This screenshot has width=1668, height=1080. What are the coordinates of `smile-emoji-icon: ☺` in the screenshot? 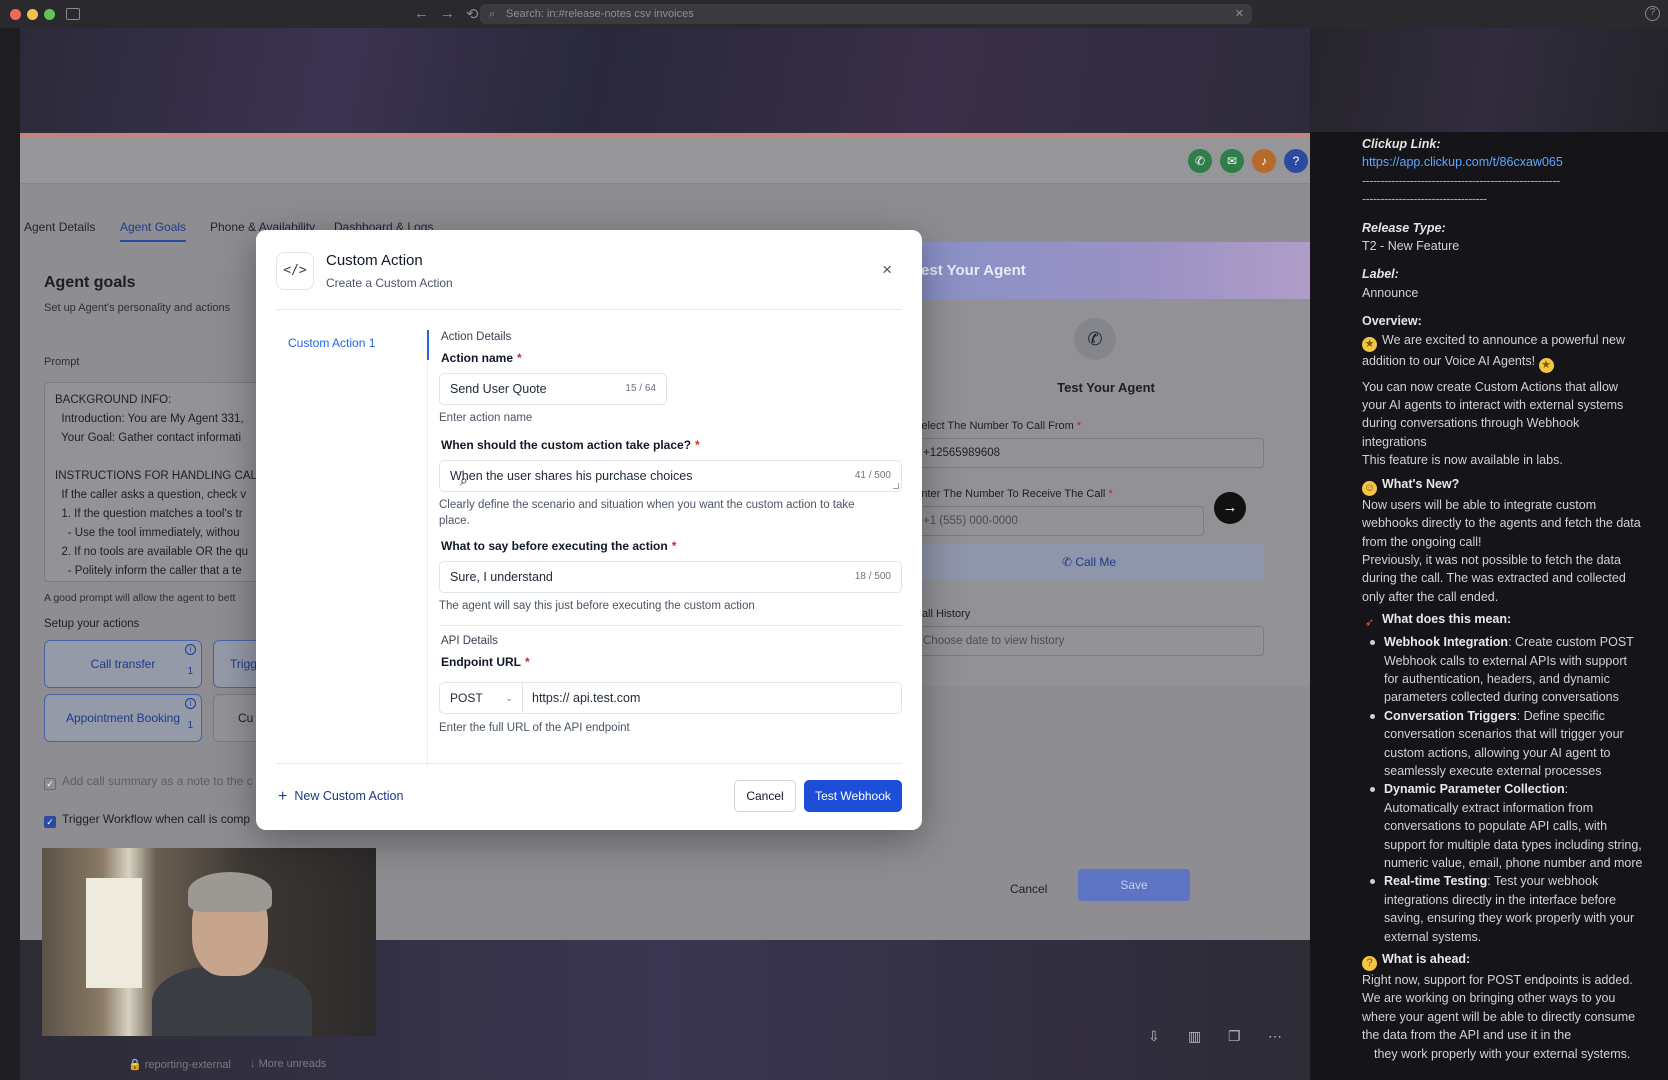 It's located at (1369, 488).